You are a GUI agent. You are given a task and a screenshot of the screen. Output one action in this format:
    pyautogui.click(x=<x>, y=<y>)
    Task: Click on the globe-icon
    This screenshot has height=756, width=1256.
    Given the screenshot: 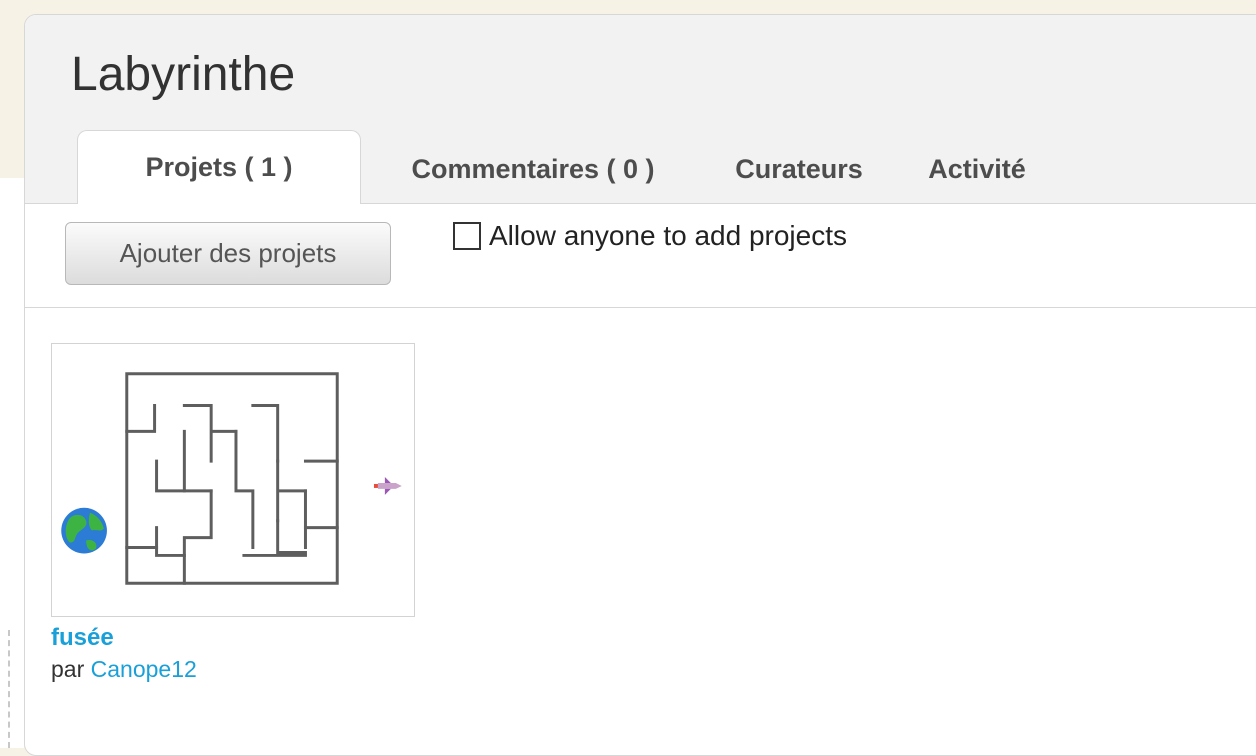 What is the action you would take?
    pyautogui.click(x=84, y=530)
    